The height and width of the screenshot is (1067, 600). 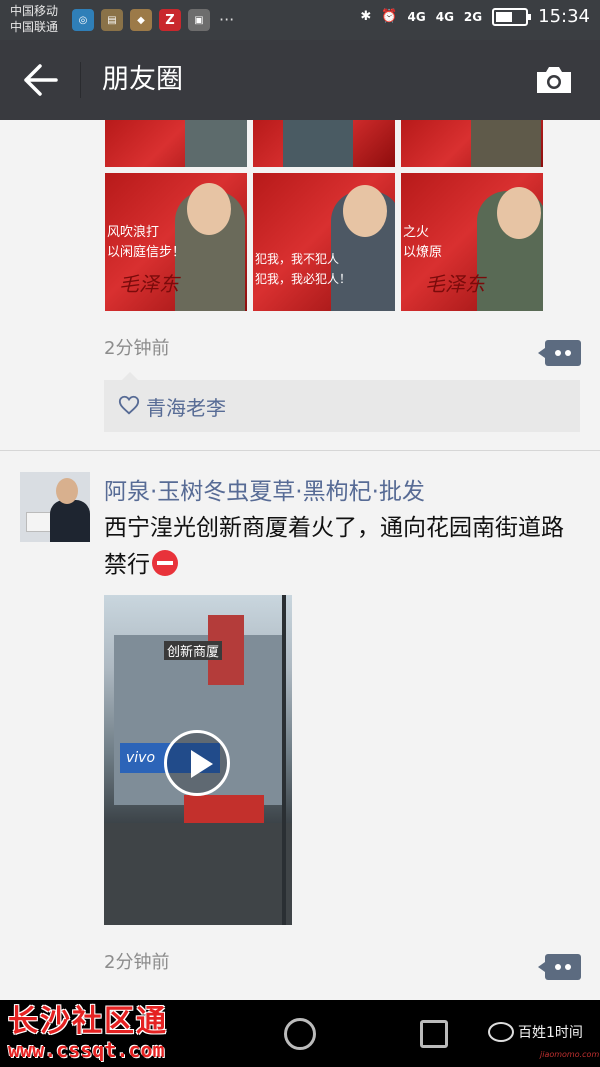 What do you see at coordinates (34, 27) in the screenshot?
I see `carrier-2: 中国联通` at bounding box center [34, 27].